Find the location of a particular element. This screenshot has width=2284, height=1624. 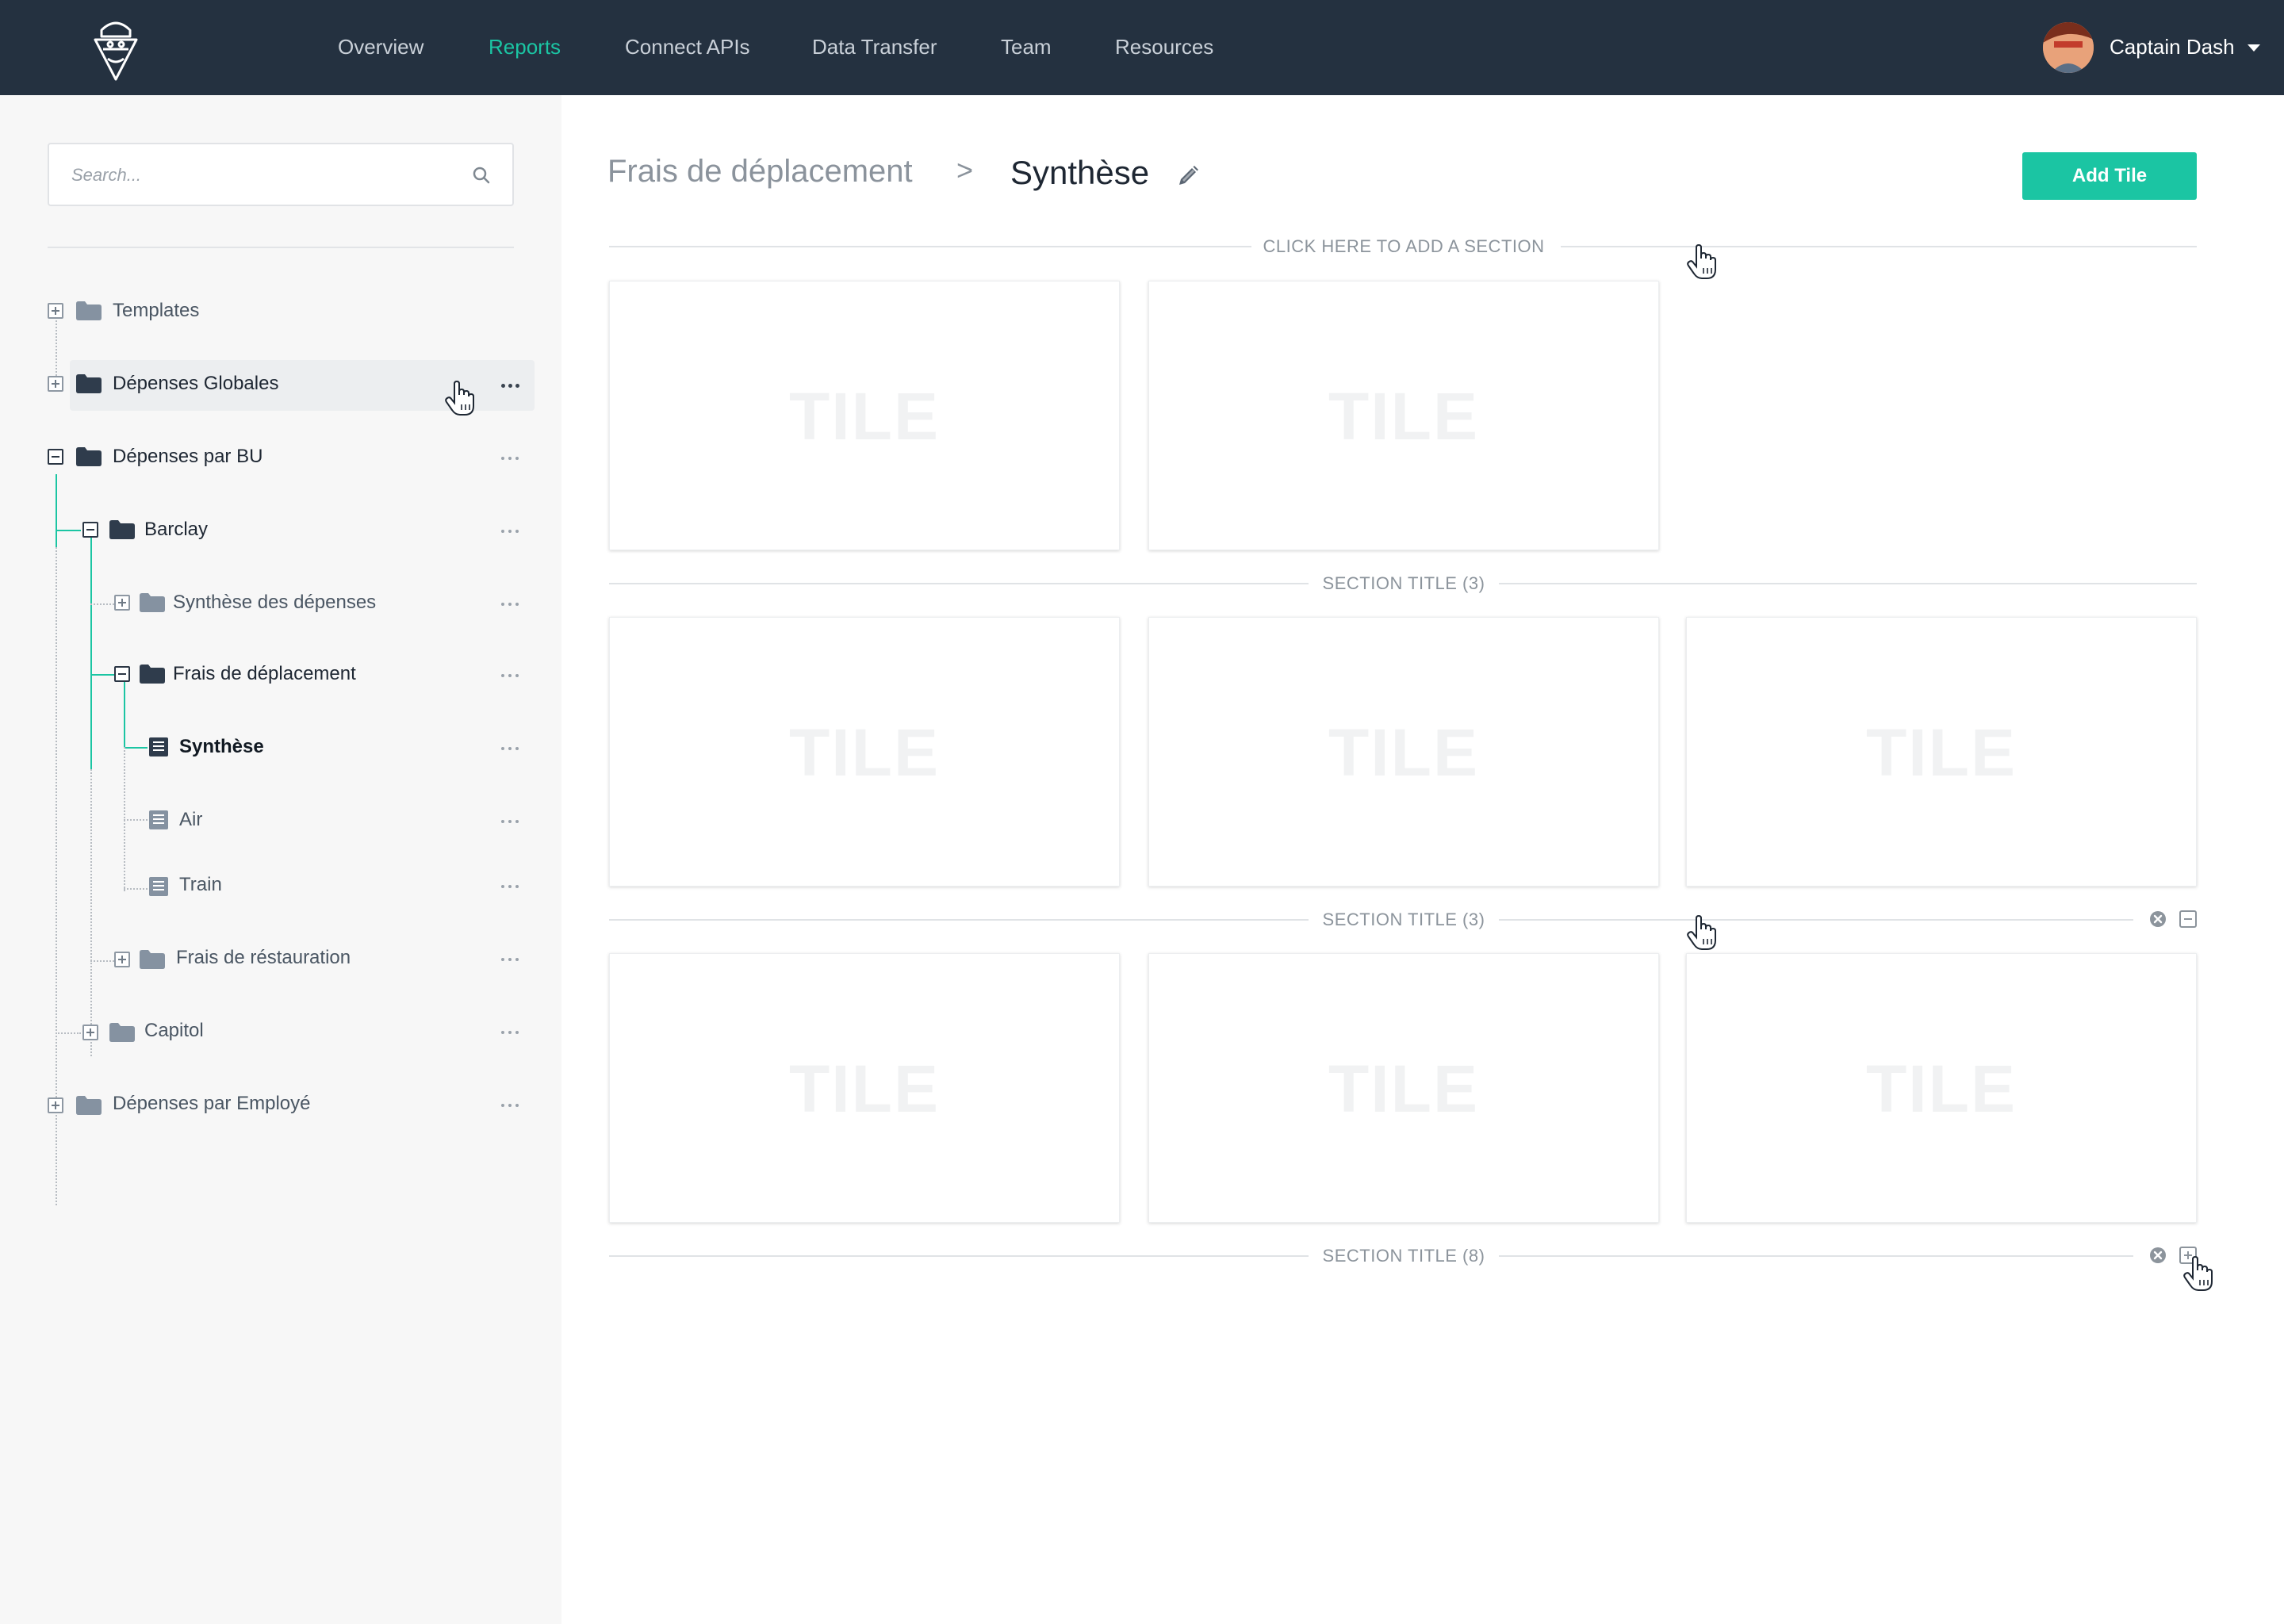

avatar is located at coordinates (2068, 47).